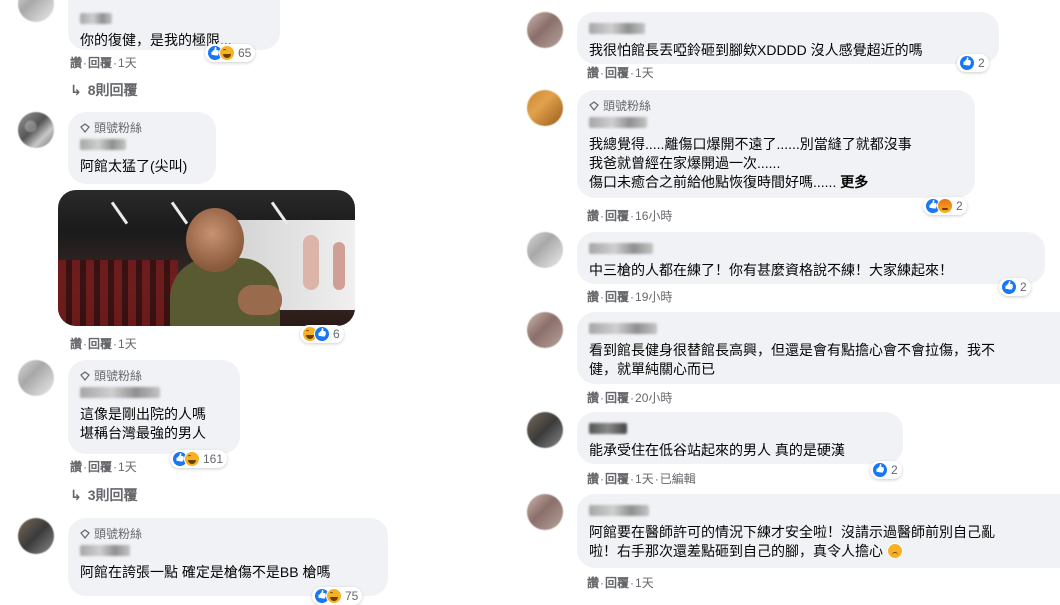 The width and height of the screenshot is (1060, 605). I want to click on comment-text: 阿館在誇張一點 確定是槍傷不是BB 槍嗎, so click(205, 572).